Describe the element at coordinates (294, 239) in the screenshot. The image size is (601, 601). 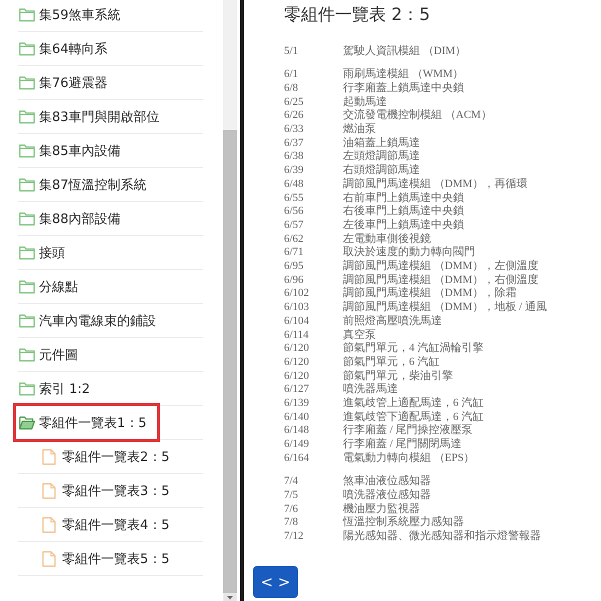
I see `part-number: 6/62` at that location.